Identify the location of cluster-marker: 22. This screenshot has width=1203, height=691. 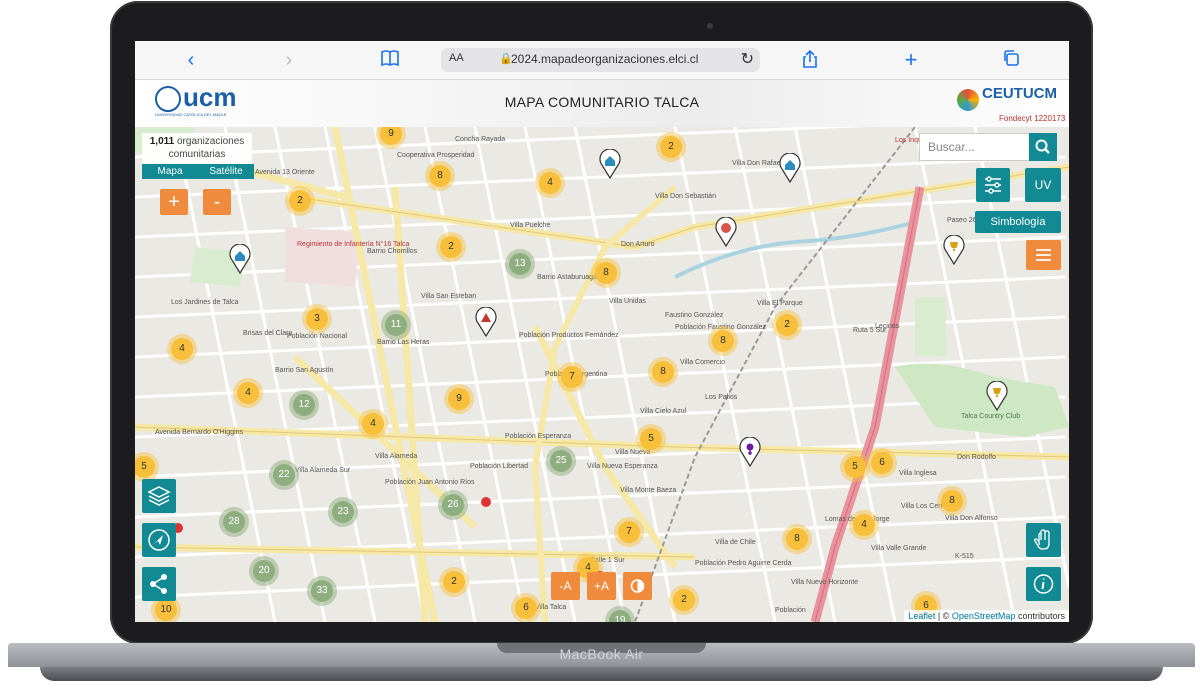
(284, 475).